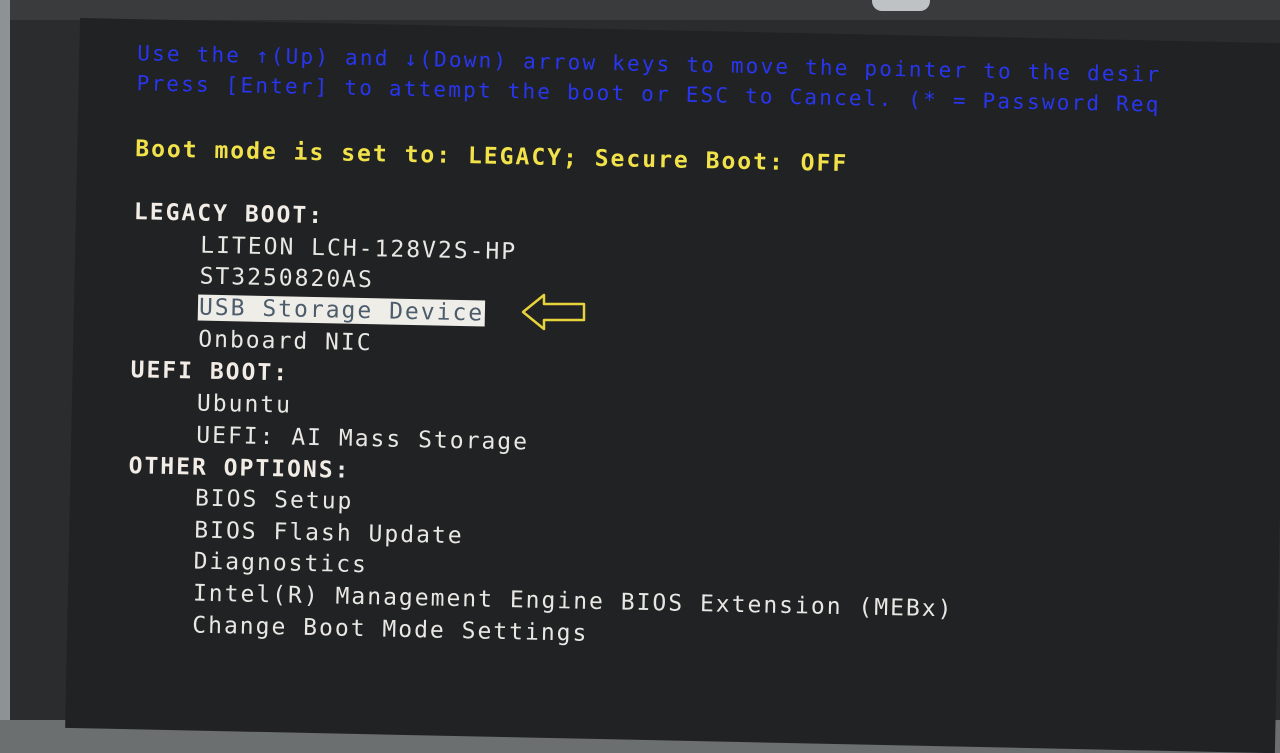 The height and width of the screenshot is (753, 1280). What do you see at coordinates (553, 312) in the screenshot?
I see `left-arrow-icon` at bounding box center [553, 312].